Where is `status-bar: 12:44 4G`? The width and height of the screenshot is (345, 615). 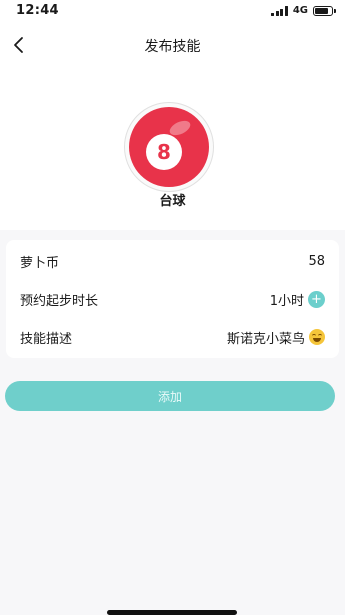 status-bar: 12:44 4G is located at coordinates (172, 12).